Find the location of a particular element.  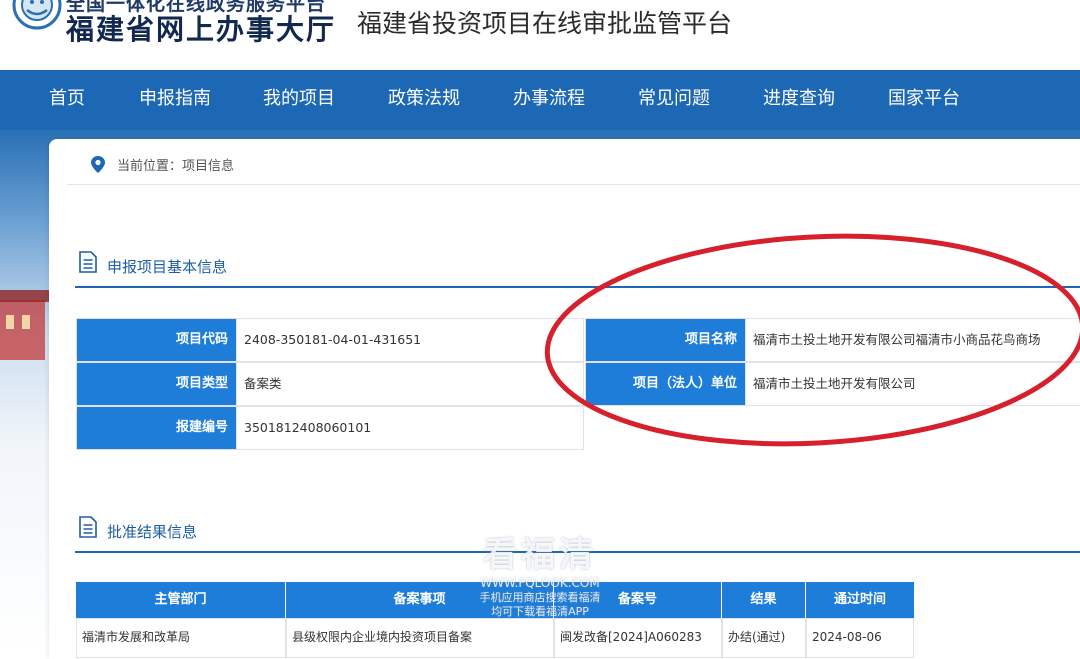

value-legal-entity: 福清市土投土地开发有限公司 is located at coordinates (912, 384).